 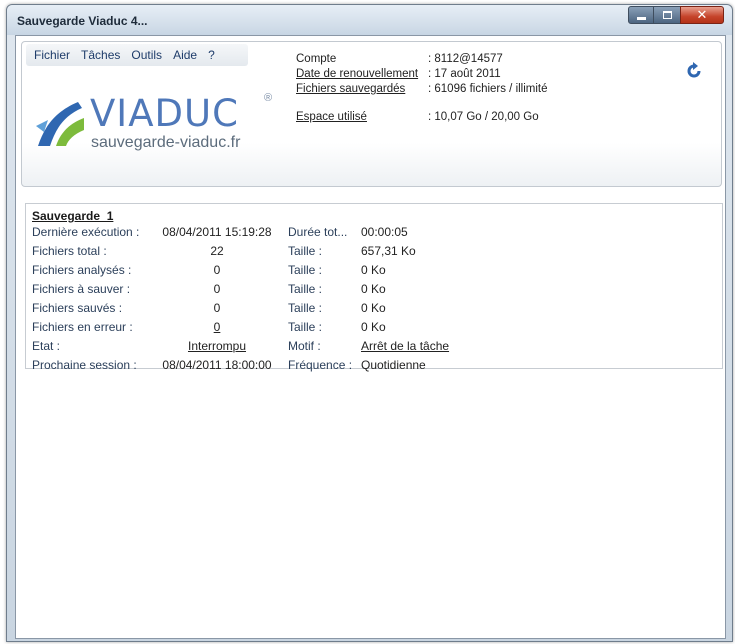 What do you see at coordinates (320, 365) in the screenshot?
I see `frequence-label: Fréquence :` at bounding box center [320, 365].